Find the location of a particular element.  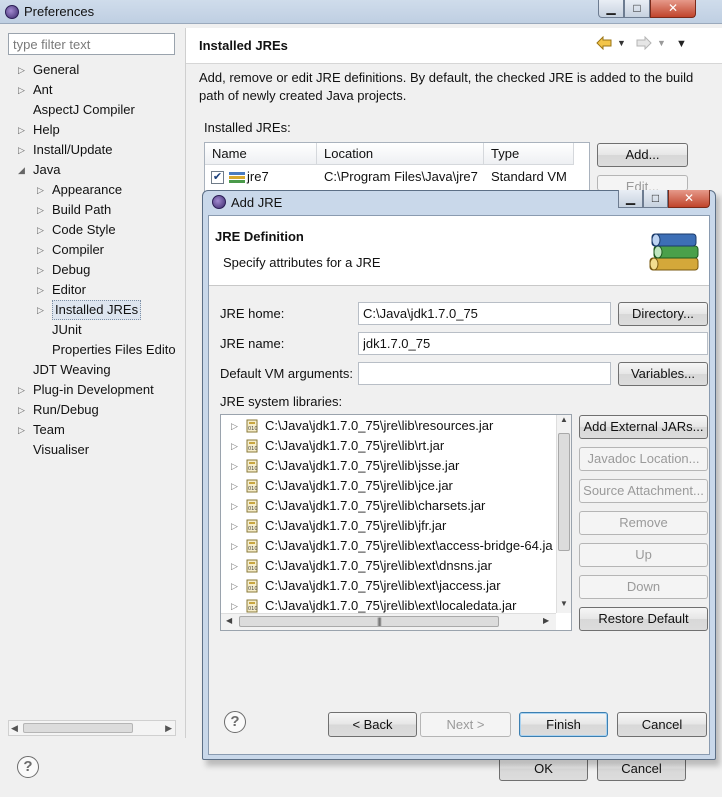

list-item: ▷ 010 C:\Java\jdk1.7.0_75\jre\lib\rt.jar is located at coordinates (391, 446).